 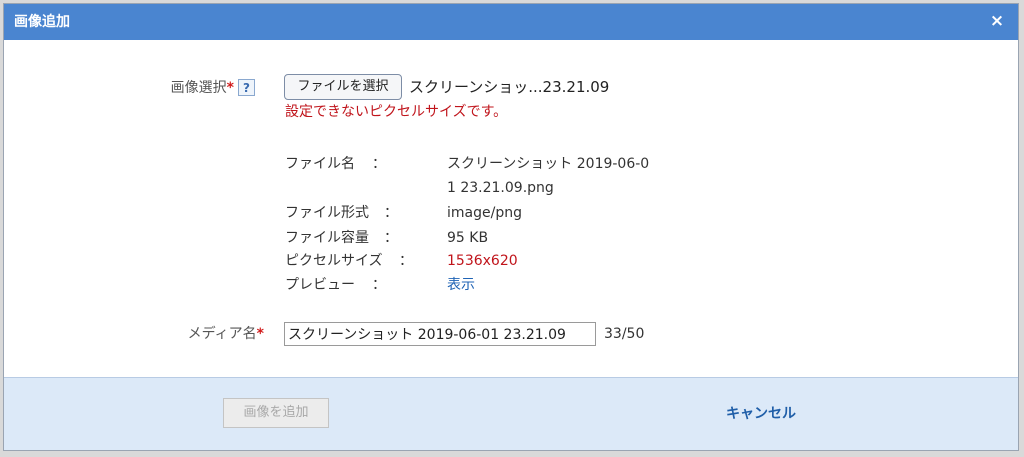 What do you see at coordinates (246, 87) in the screenshot?
I see `help-icon: ?` at bounding box center [246, 87].